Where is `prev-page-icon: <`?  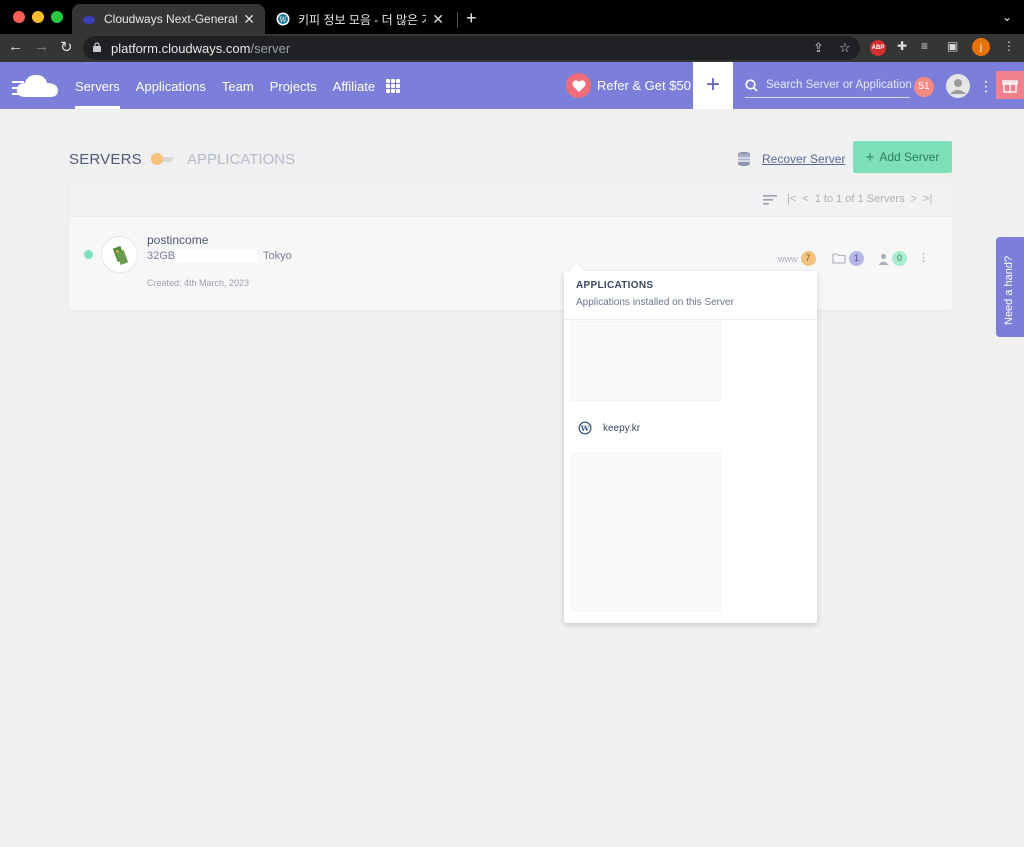
prev-page-icon: < is located at coordinates (805, 199).